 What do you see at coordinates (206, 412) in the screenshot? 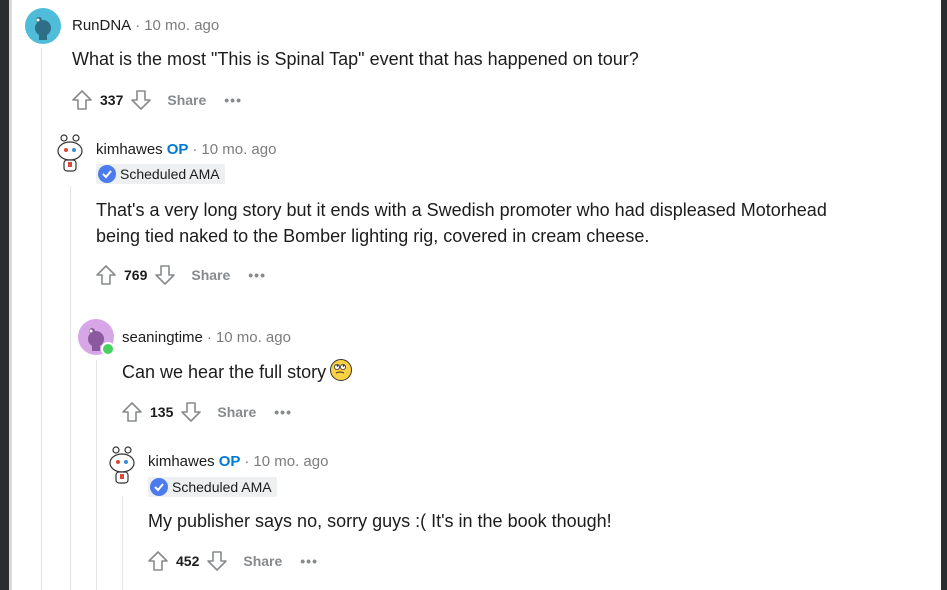
I see `comment-actions: 135 Share •••` at bounding box center [206, 412].